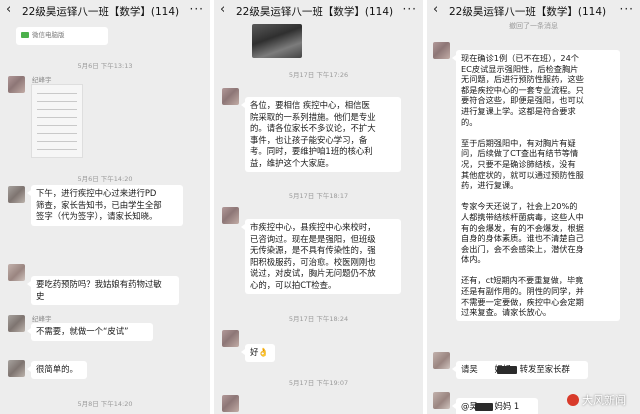 The image size is (640, 414). Describe the element at coordinates (90, 332) in the screenshot. I see `message-bubble: 不需要，就做一个“皮试”` at that location.